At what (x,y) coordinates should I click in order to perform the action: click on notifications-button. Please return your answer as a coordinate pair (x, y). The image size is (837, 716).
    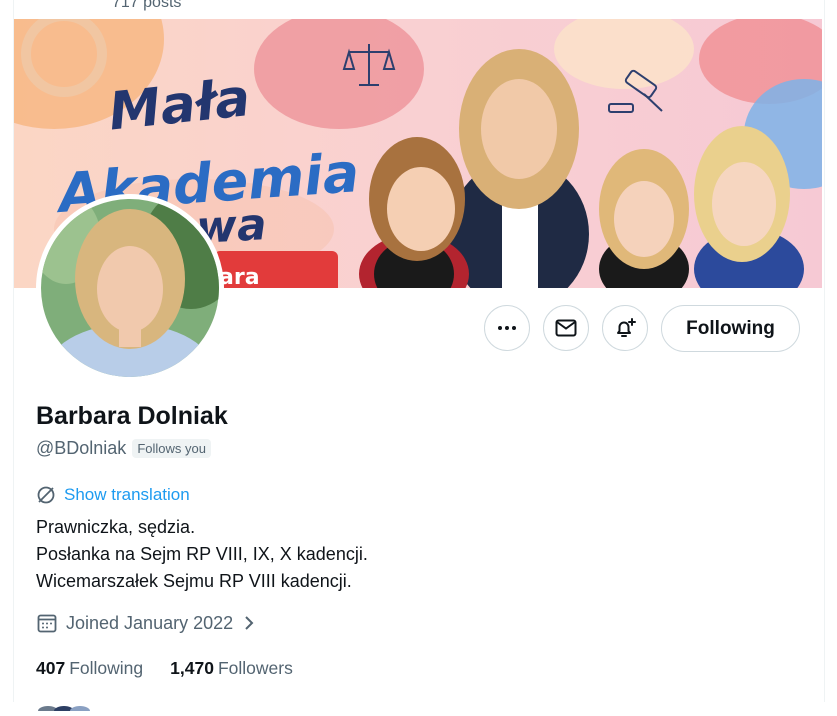
    Looking at the image, I should click on (625, 328).